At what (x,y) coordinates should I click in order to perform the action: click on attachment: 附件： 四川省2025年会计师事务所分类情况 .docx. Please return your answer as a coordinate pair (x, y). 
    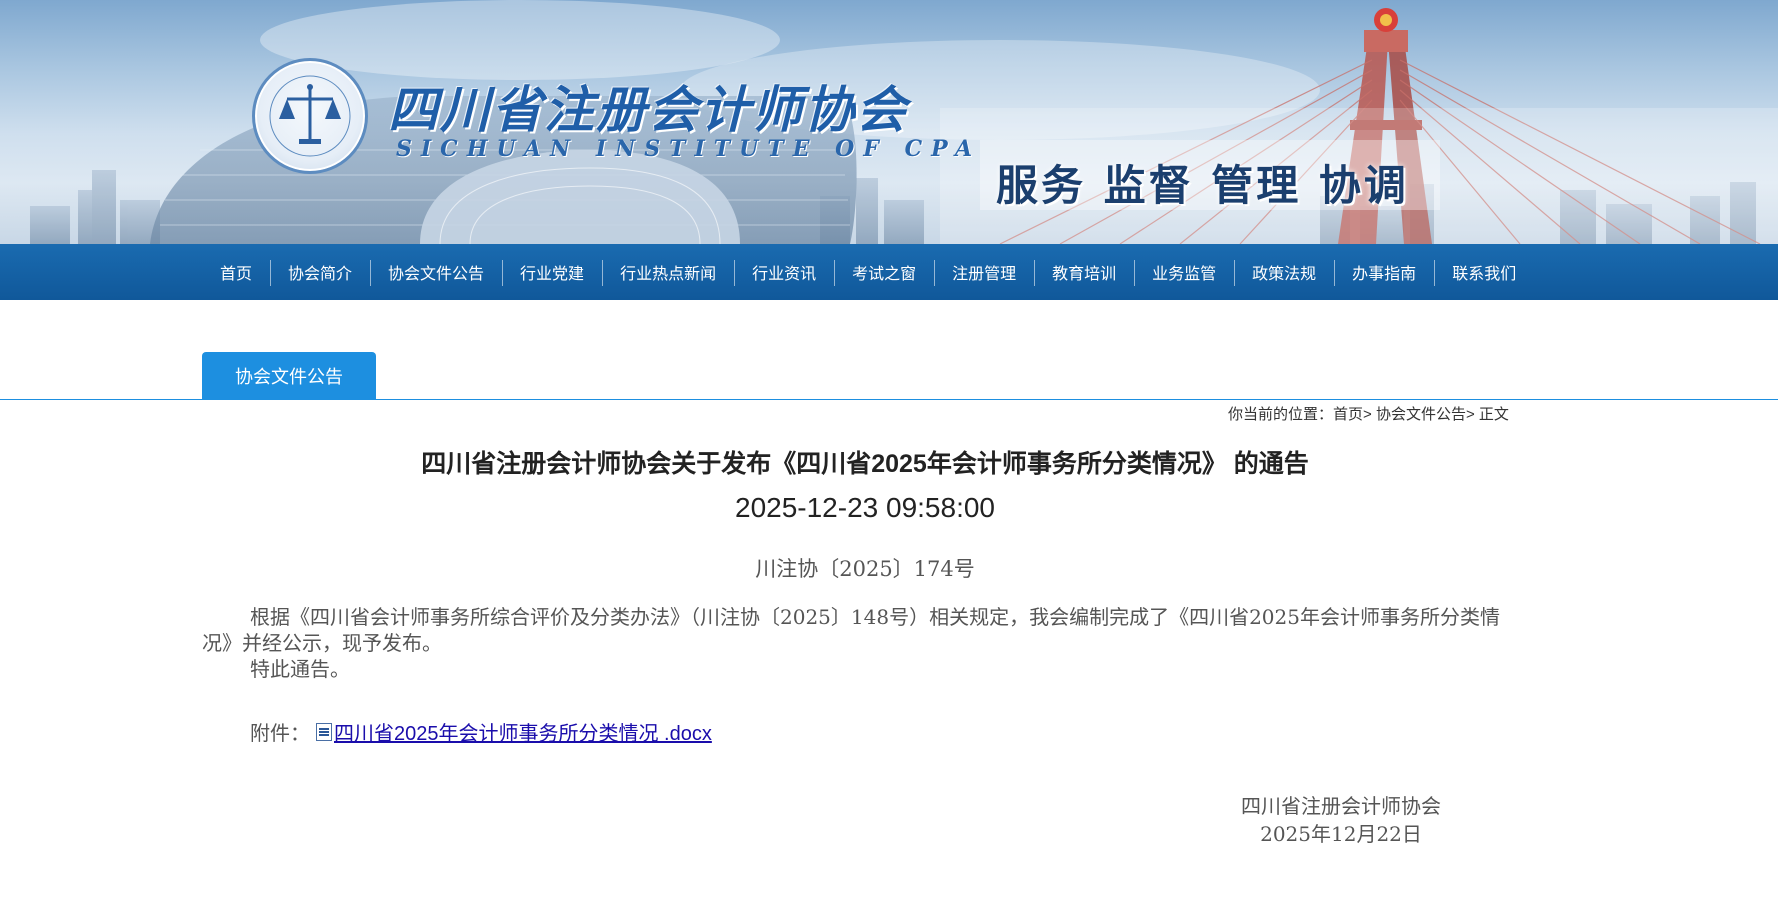
    Looking at the image, I should click on (481, 731).